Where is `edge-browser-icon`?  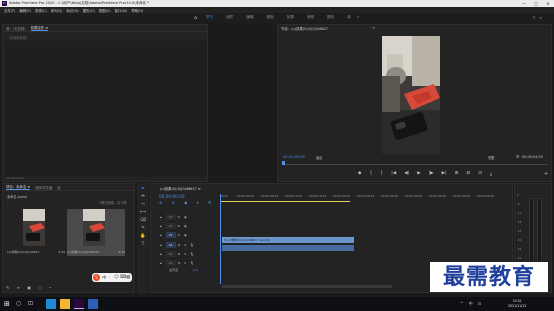
edge-browser-icon is located at coordinates (51, 304).